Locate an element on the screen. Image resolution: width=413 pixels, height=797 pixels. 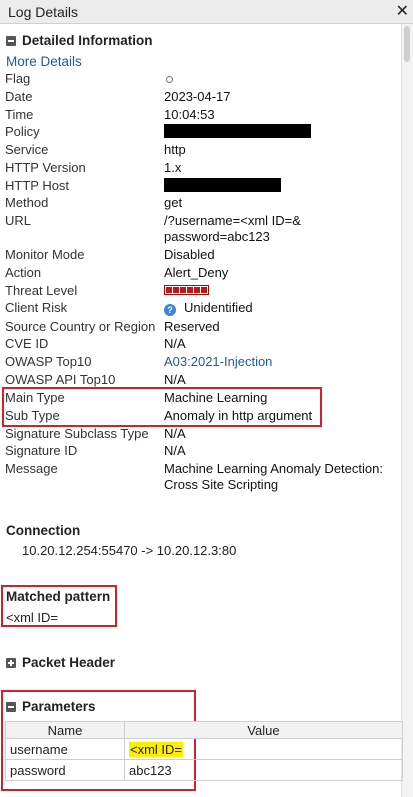
field-label: Signature Subclass Type is located at coordinates (77, 433).